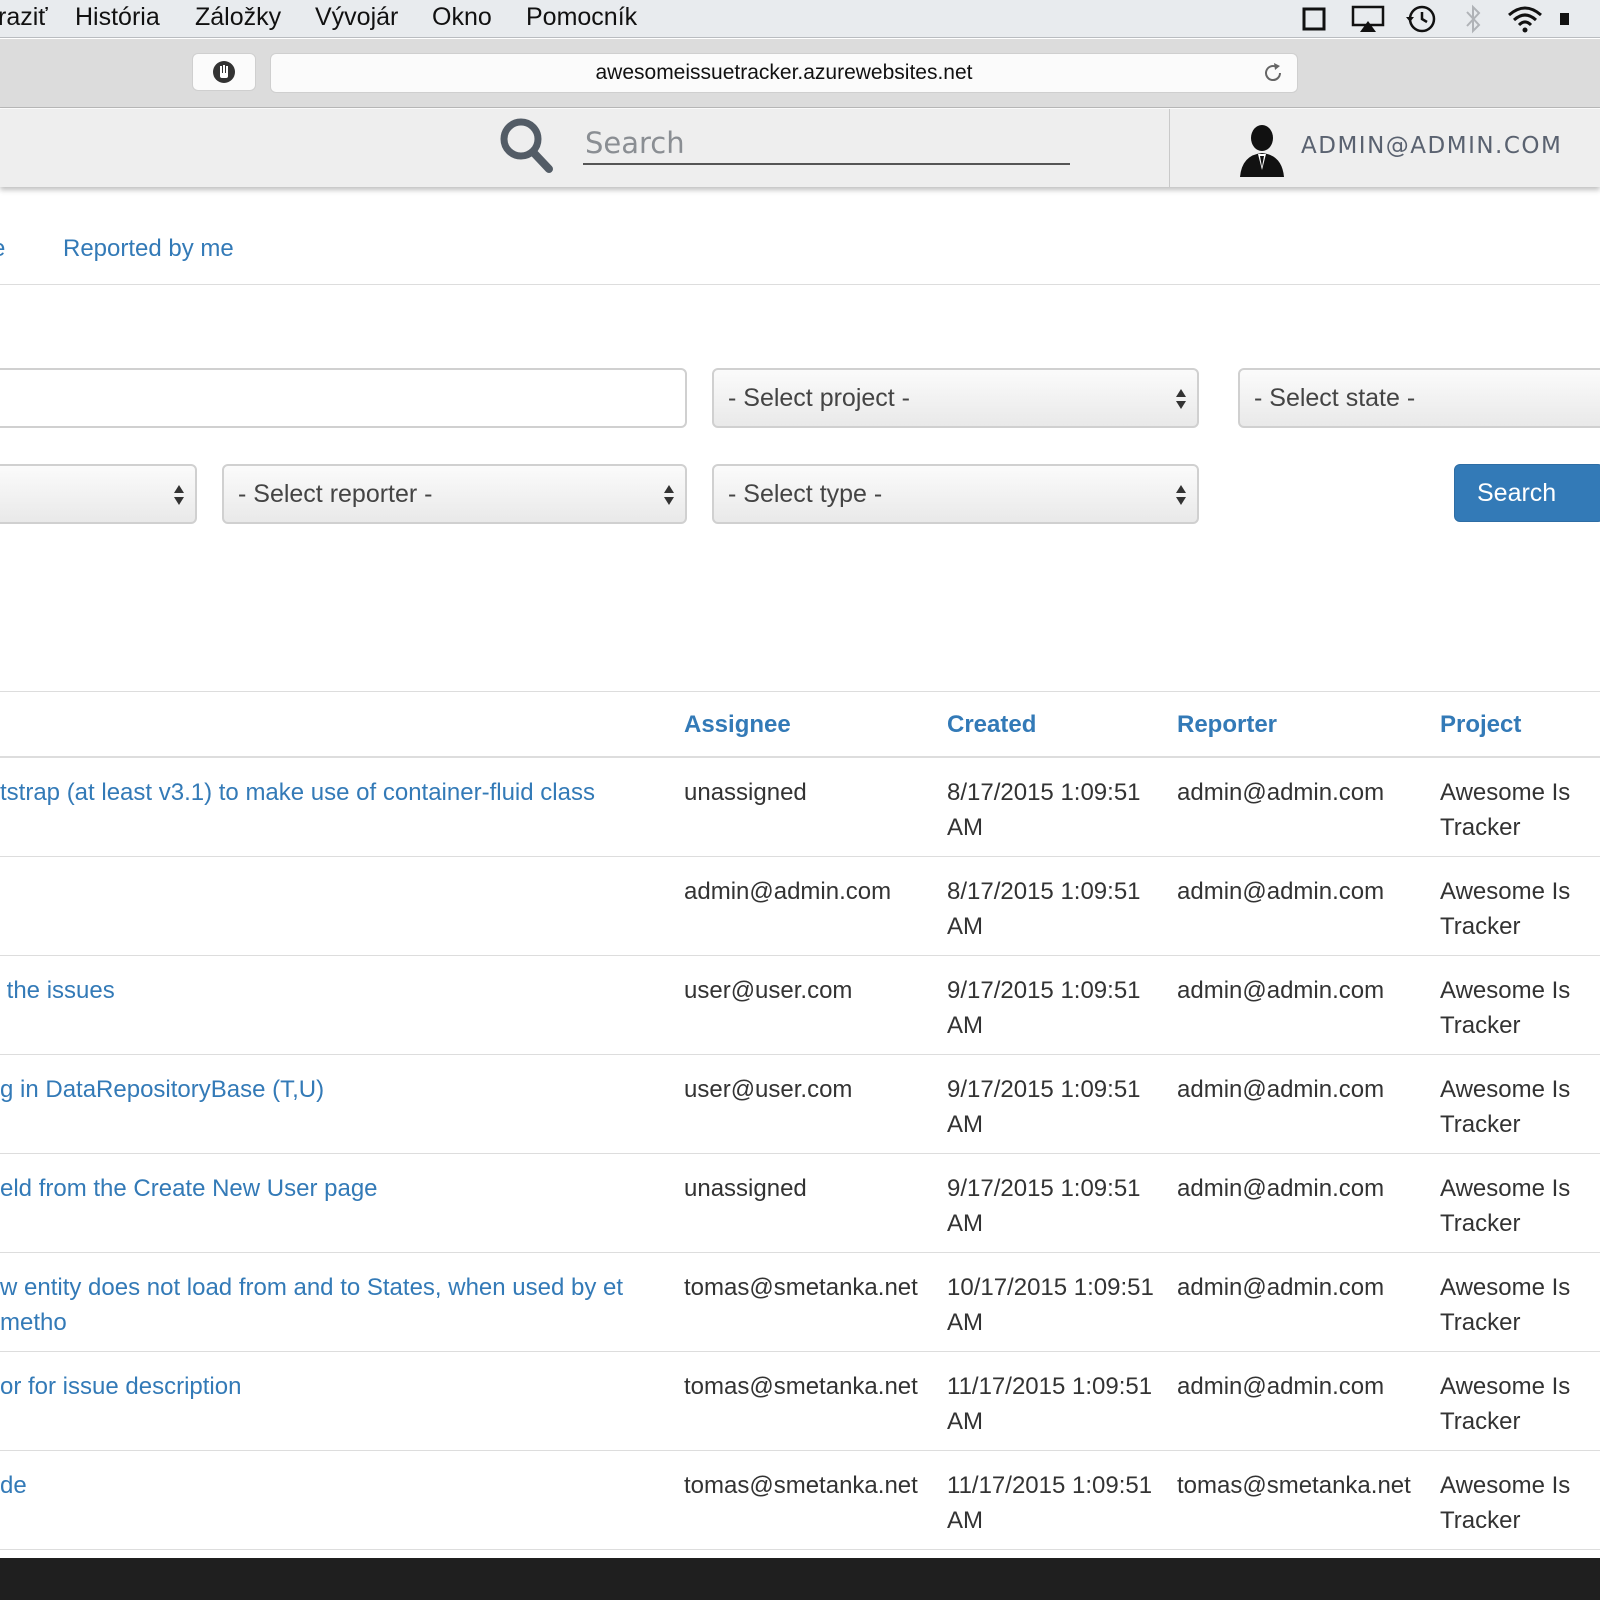 The image size is (1600, 1600). What do you see at coordinates (320, 990) in the screenshot?
I see `issue-title-link: the issues` at bounding box center [320, 990].